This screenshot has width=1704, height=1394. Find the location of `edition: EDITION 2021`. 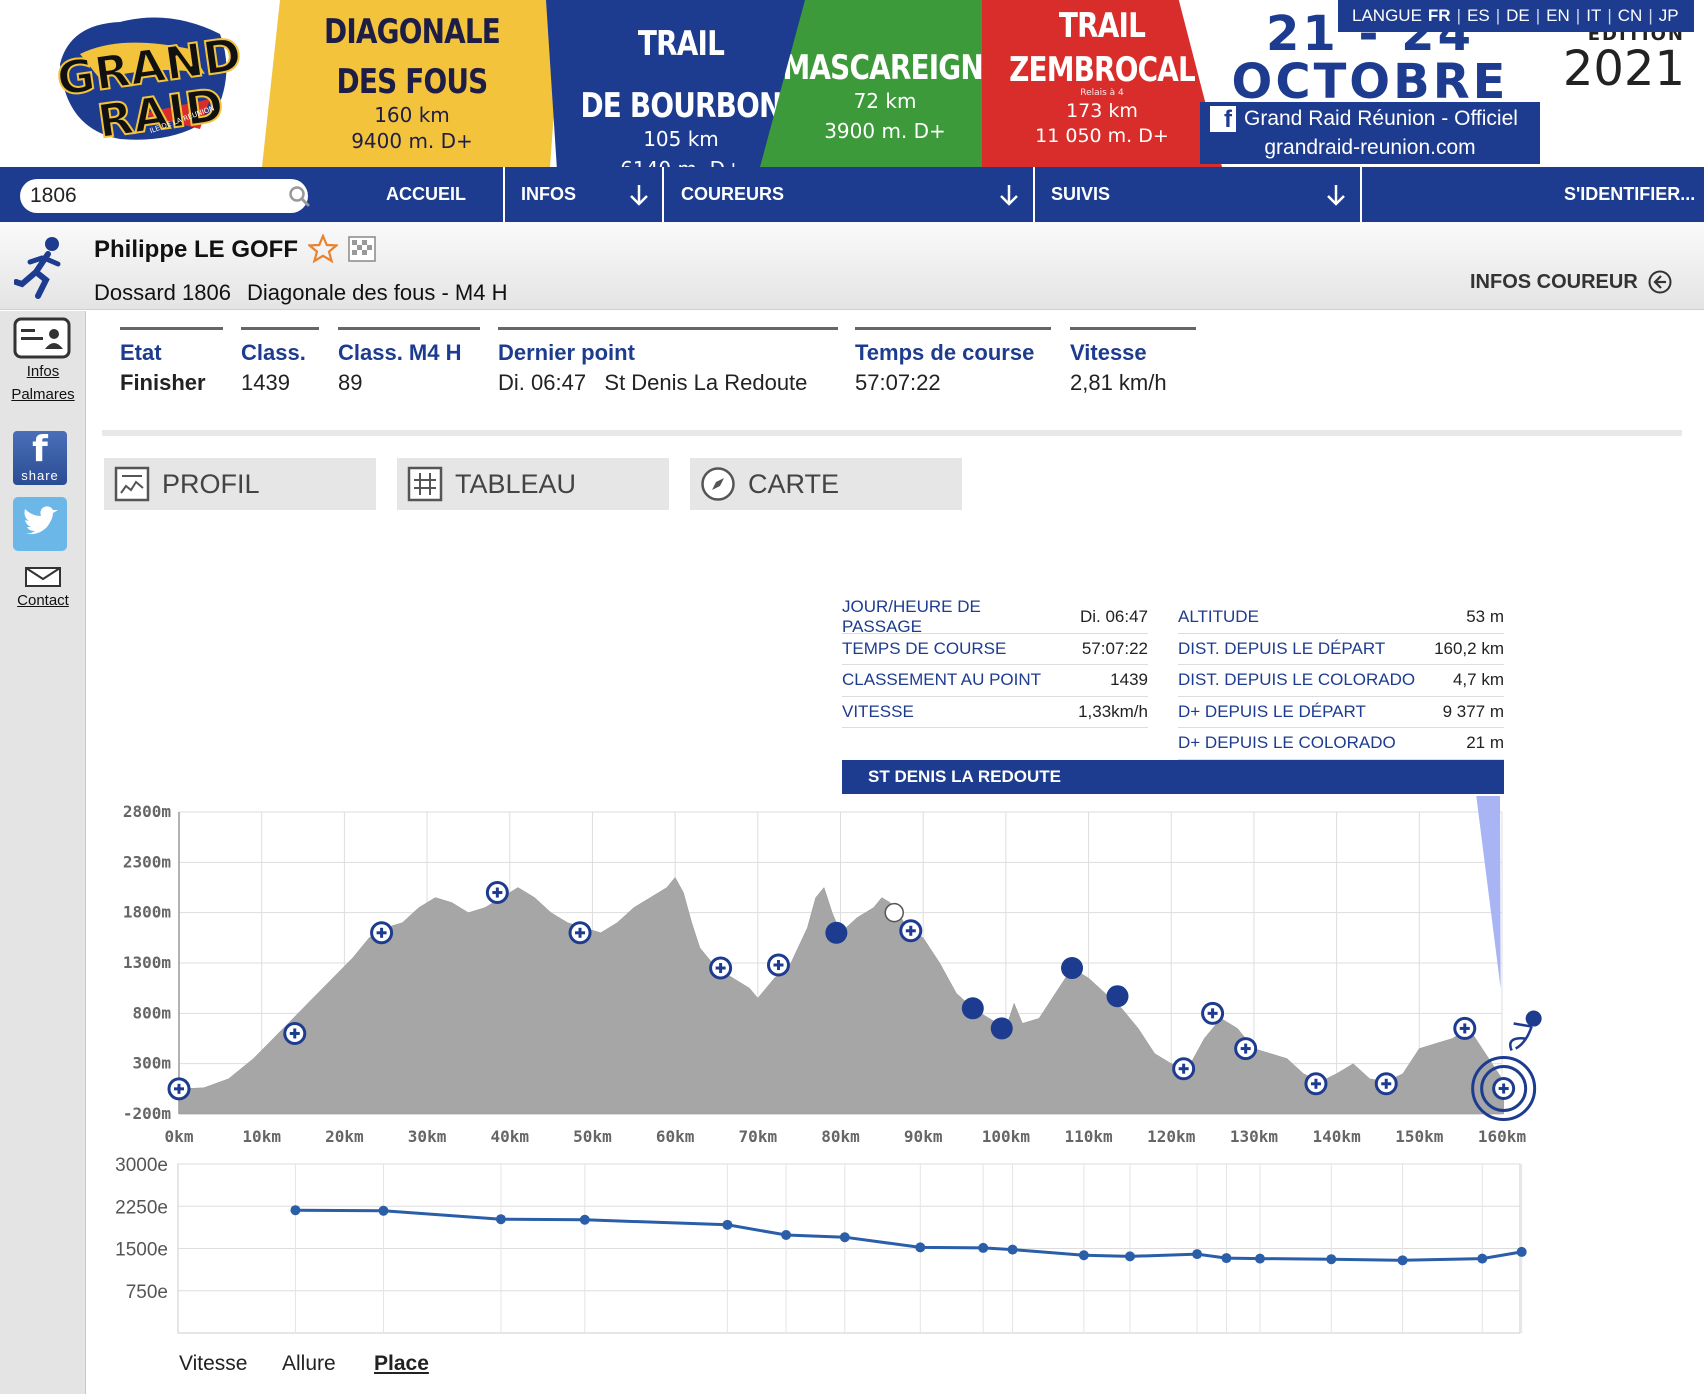

edition: EDITION 2021 is located at coordinates (1620, 58).